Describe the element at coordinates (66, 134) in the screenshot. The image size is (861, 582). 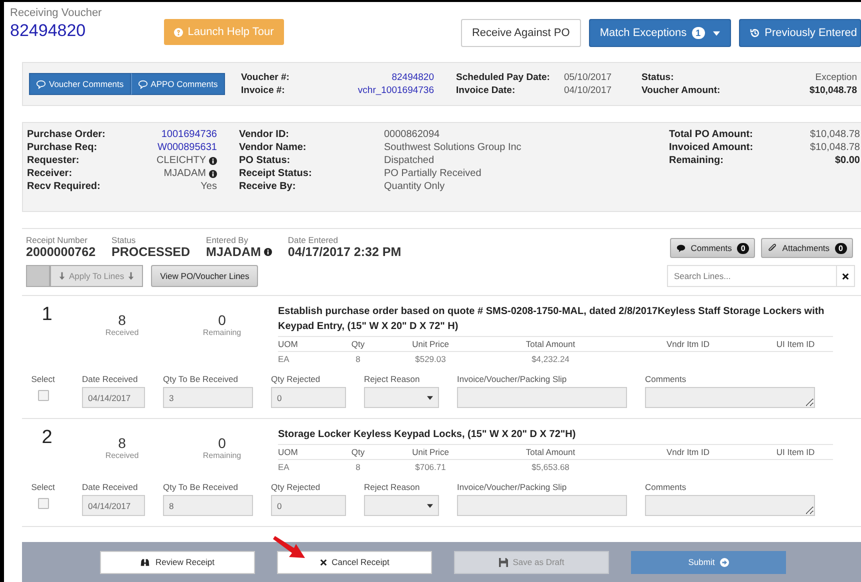
I see `field-label: Purchase Order:` at that location.